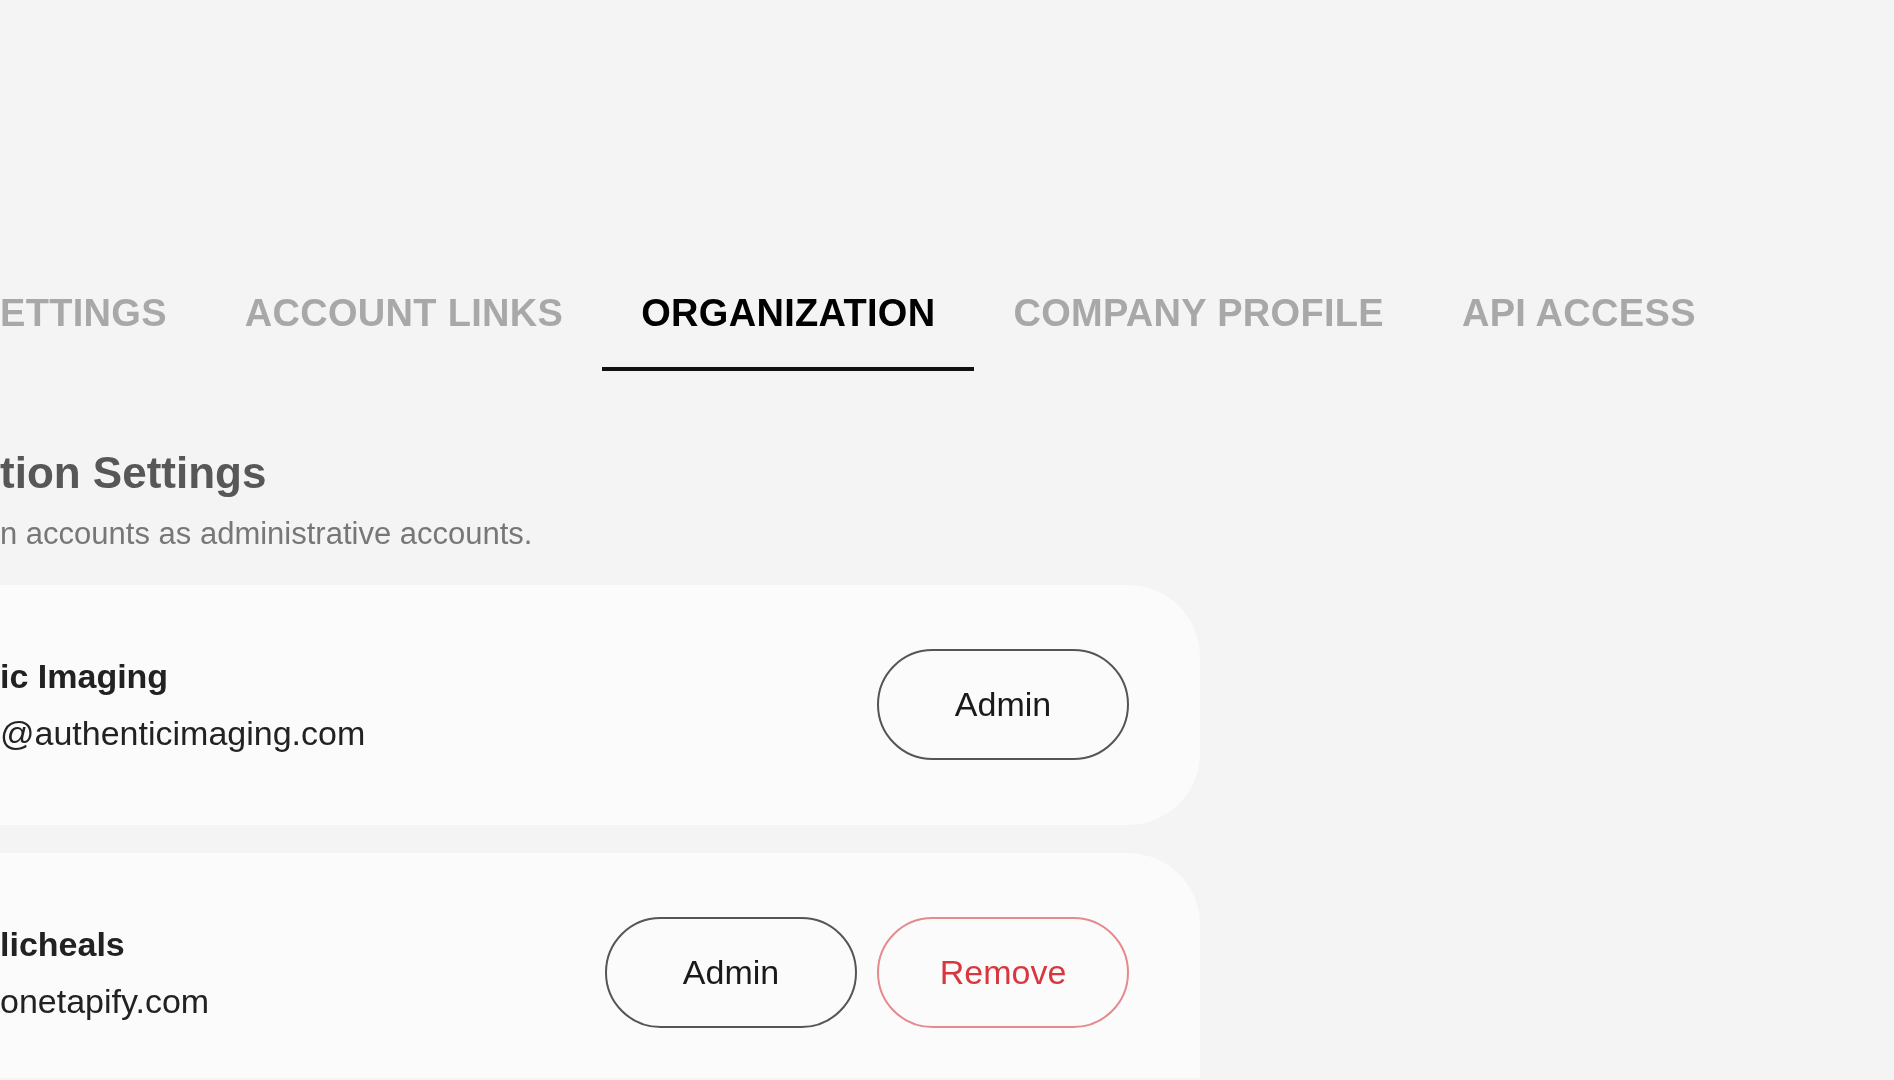  I want to click on account-email: onetapify.com, so click(105, 1001).